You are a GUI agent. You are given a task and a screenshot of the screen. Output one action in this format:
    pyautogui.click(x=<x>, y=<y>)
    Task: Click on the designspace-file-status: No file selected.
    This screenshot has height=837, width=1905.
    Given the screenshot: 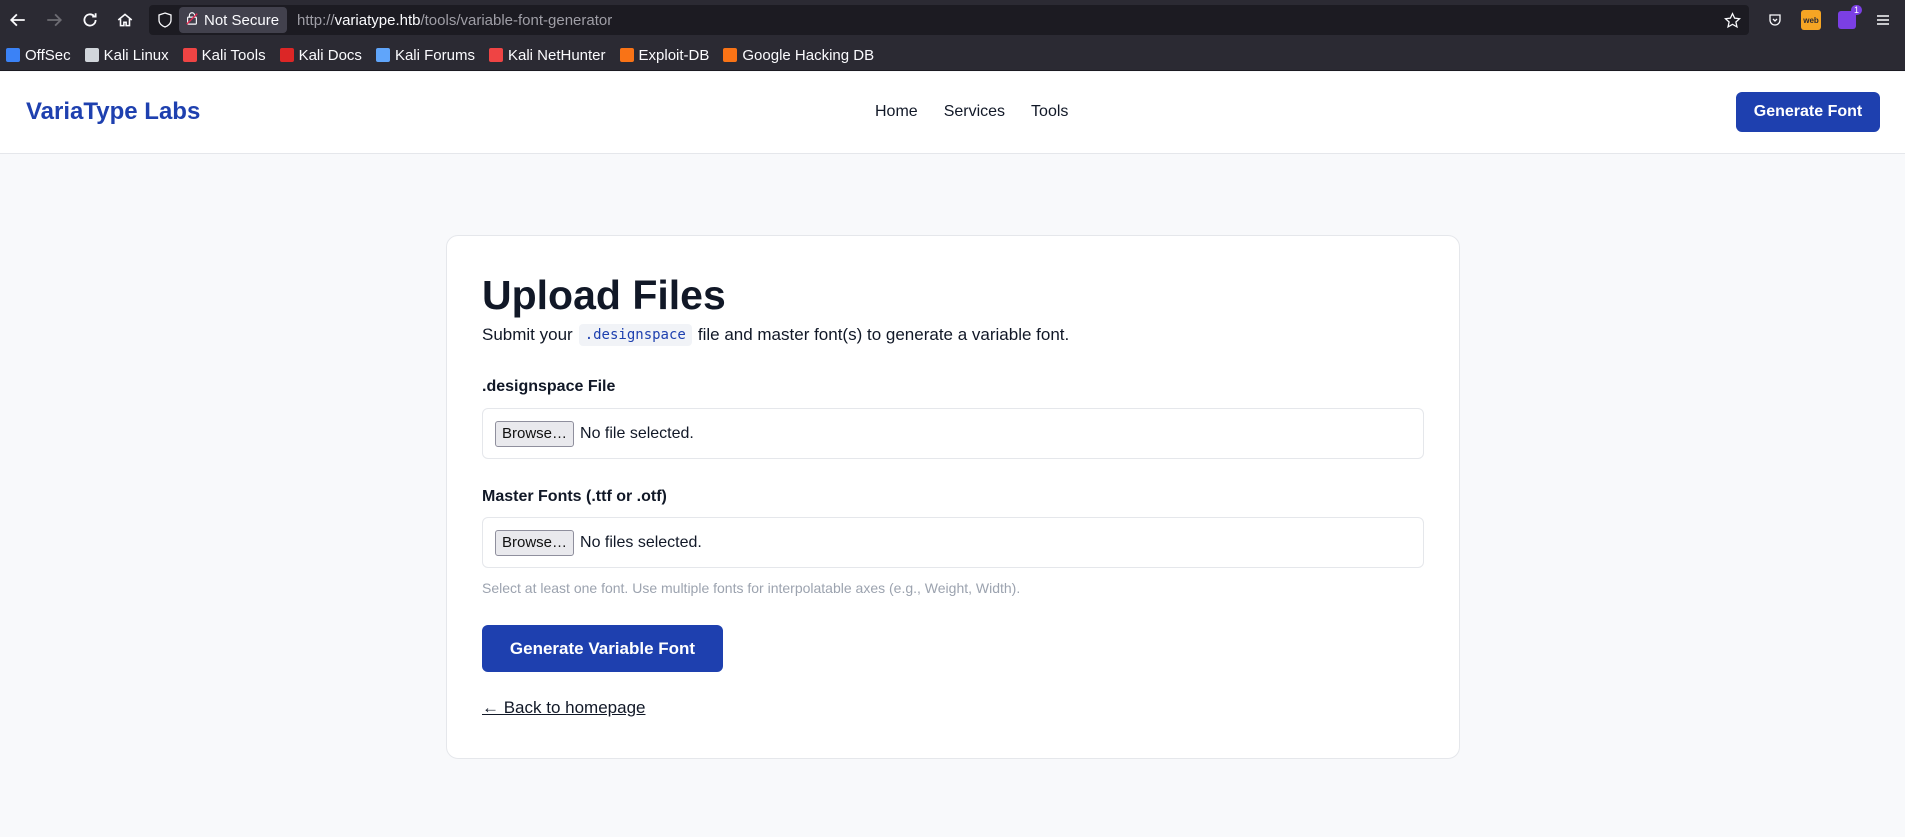 What is the action you would take?
    pyautogui.click(x=637, y=433)
    